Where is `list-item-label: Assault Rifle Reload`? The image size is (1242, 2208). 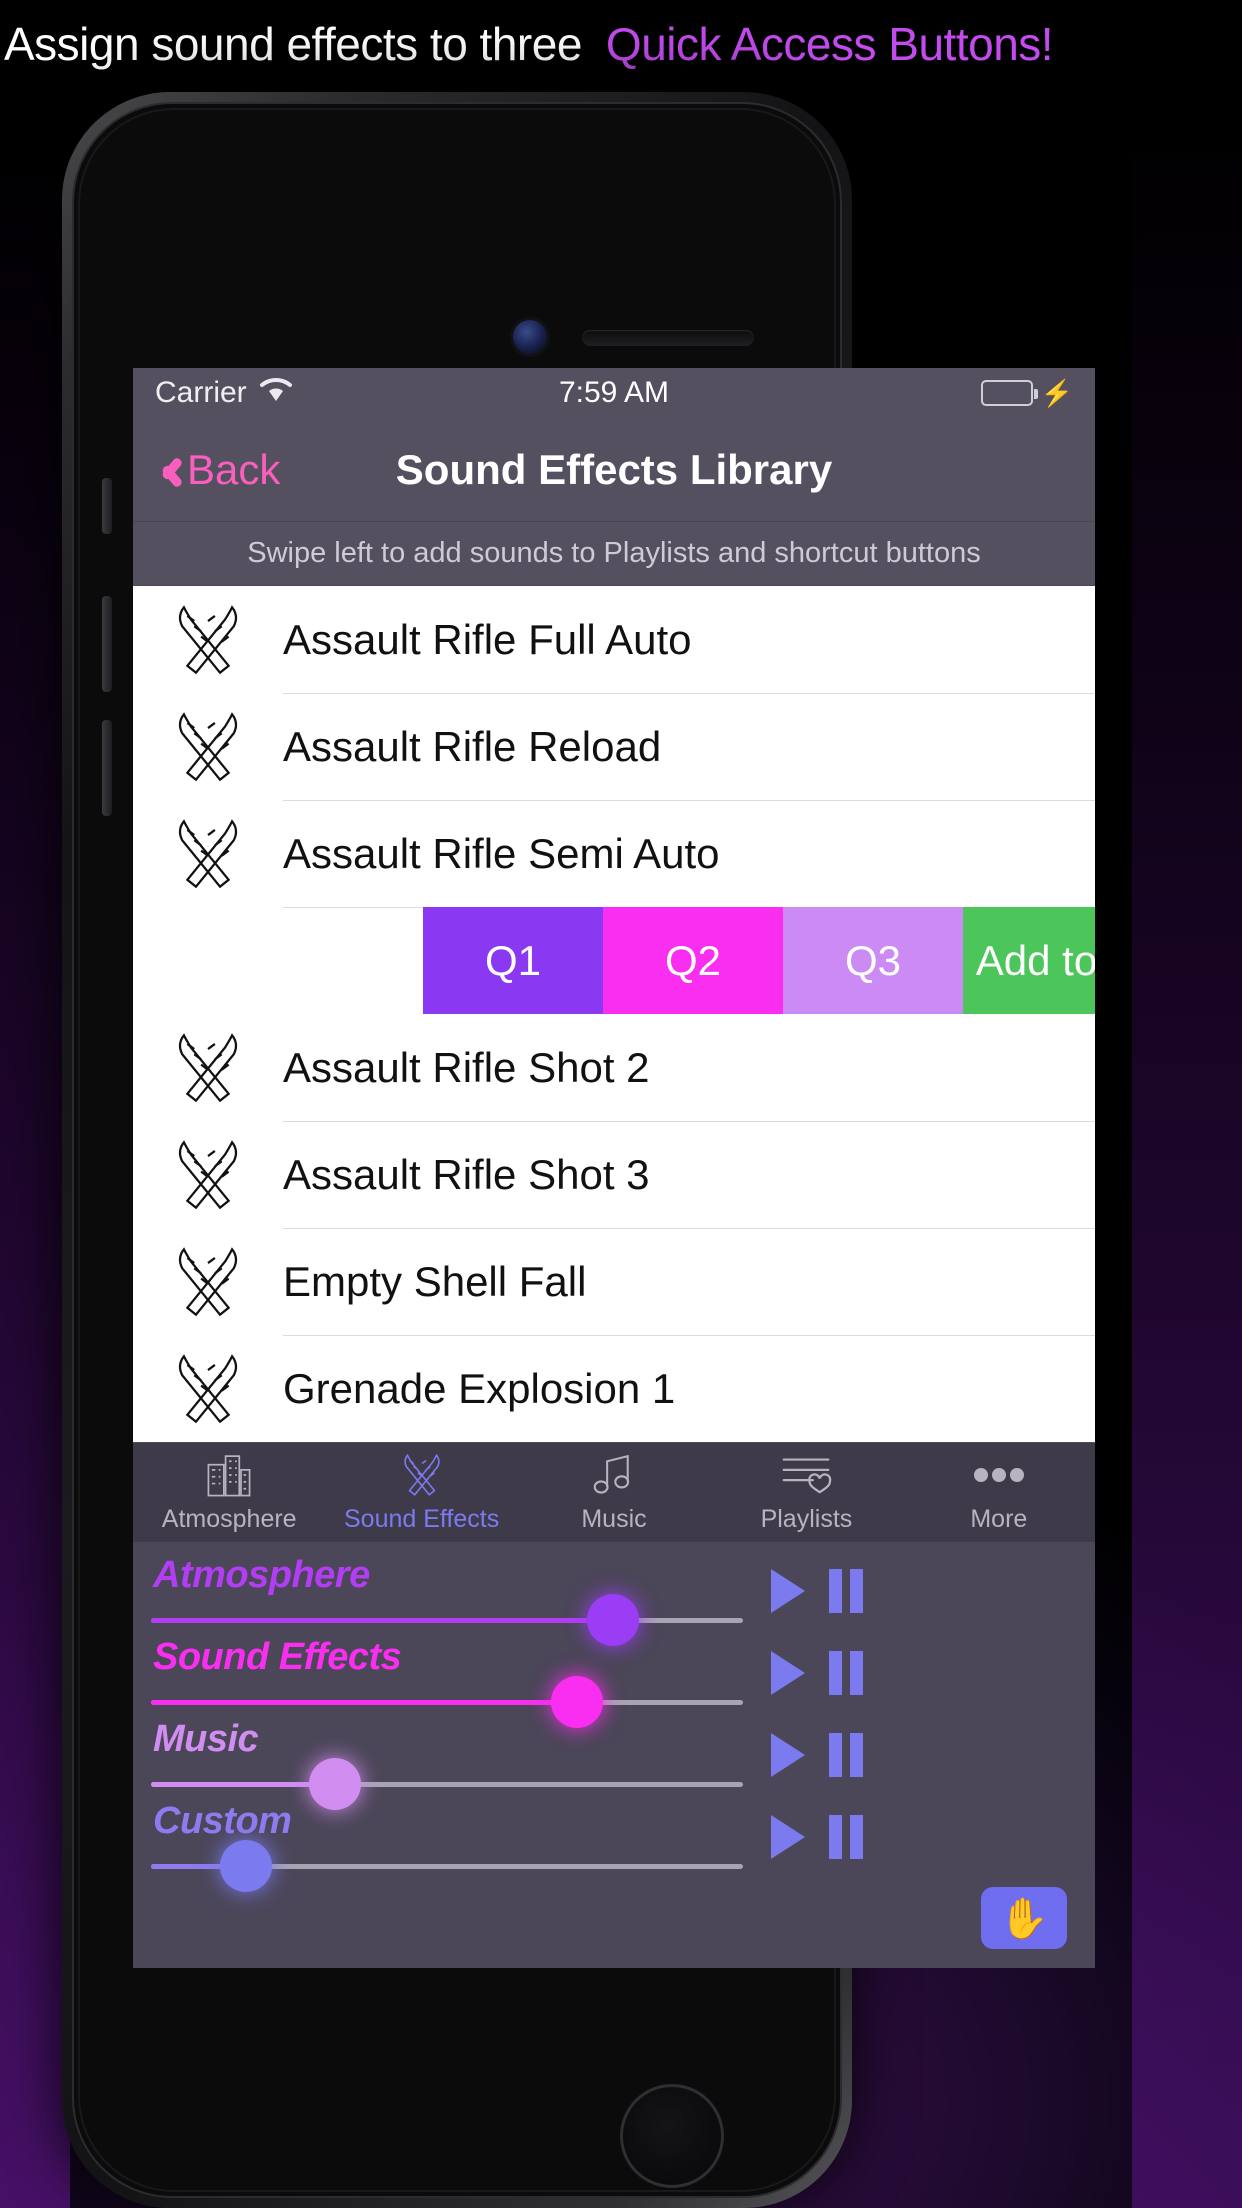 list-item-label: Assault Rifle Reload is located at coordinates (472, 746).